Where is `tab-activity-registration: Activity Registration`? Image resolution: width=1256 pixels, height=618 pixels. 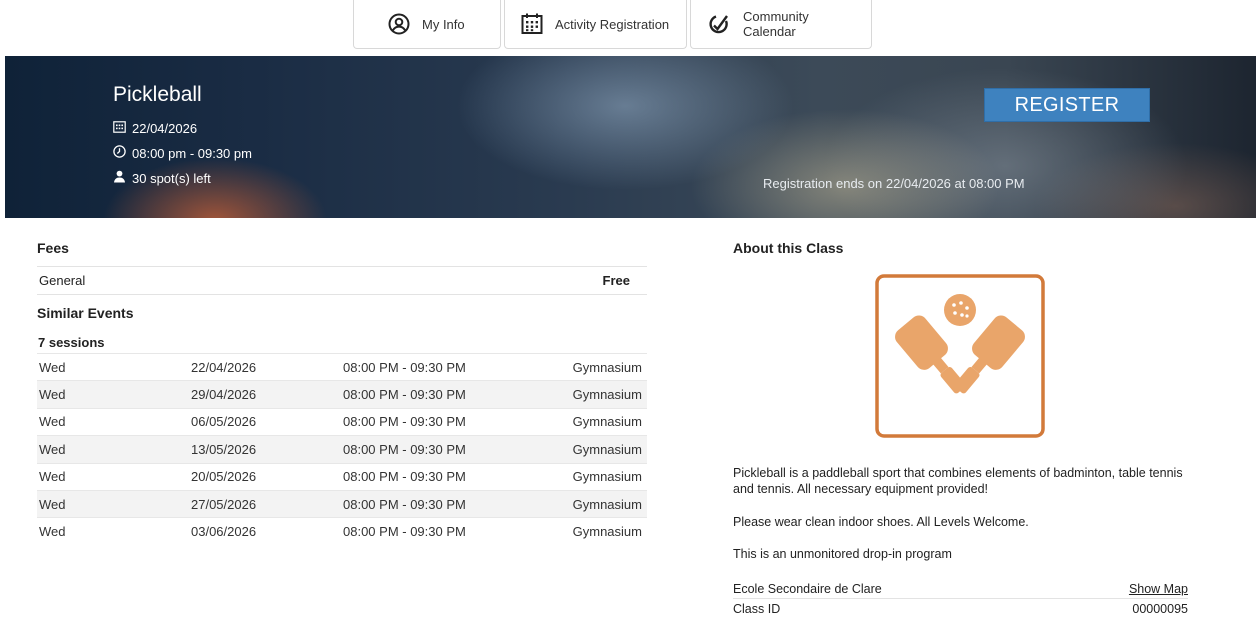
tab-activity-registration: Activity Registration is located at coordinates (595, 24).